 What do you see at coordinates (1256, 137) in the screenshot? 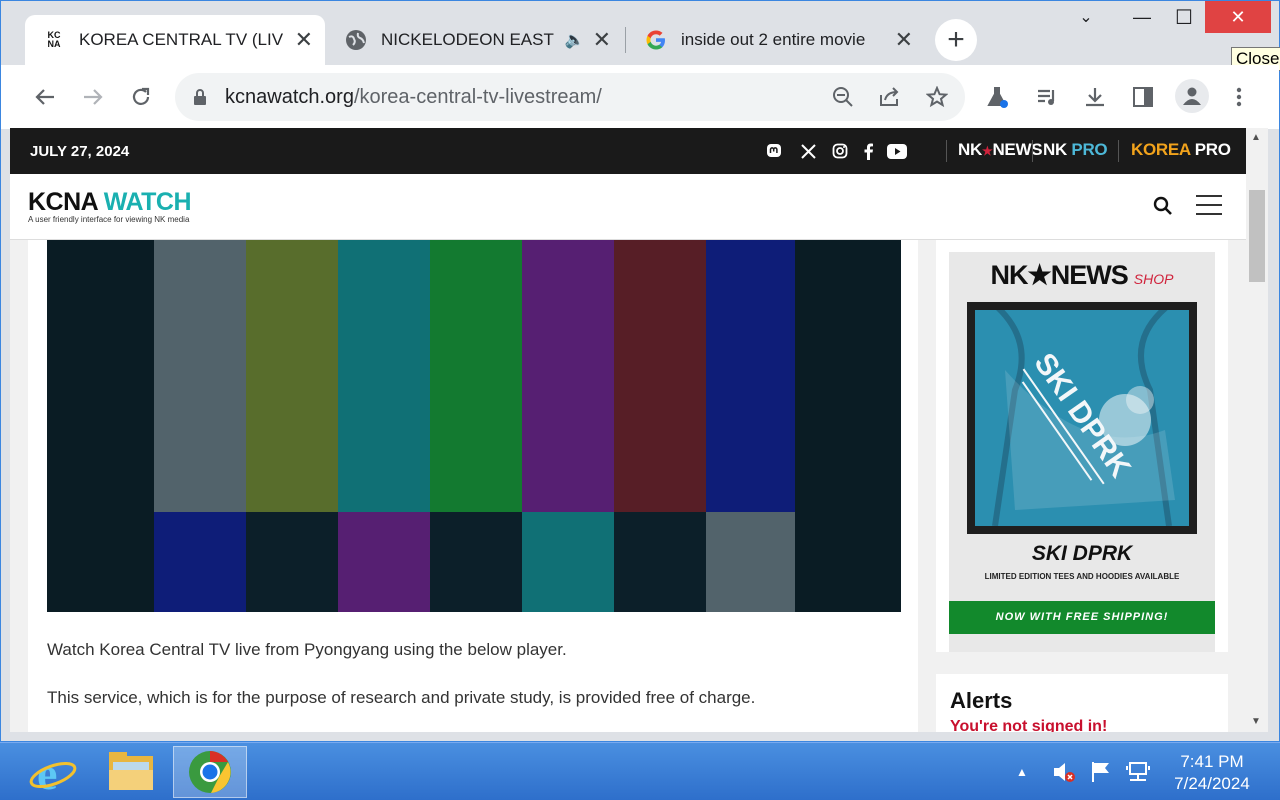
I see `scroll-up-arrow-icon: ▲` at bounding box center [1256, 137].